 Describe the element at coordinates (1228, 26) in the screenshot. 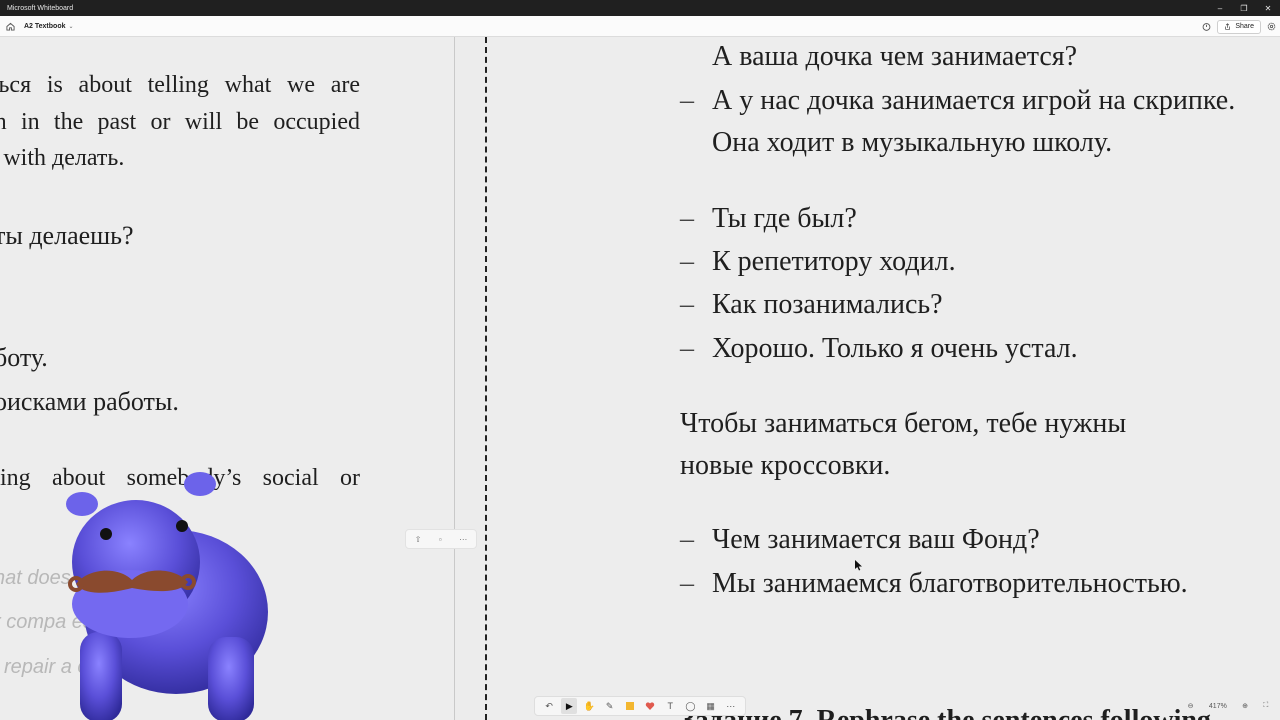

I see `share-icon` at that location.